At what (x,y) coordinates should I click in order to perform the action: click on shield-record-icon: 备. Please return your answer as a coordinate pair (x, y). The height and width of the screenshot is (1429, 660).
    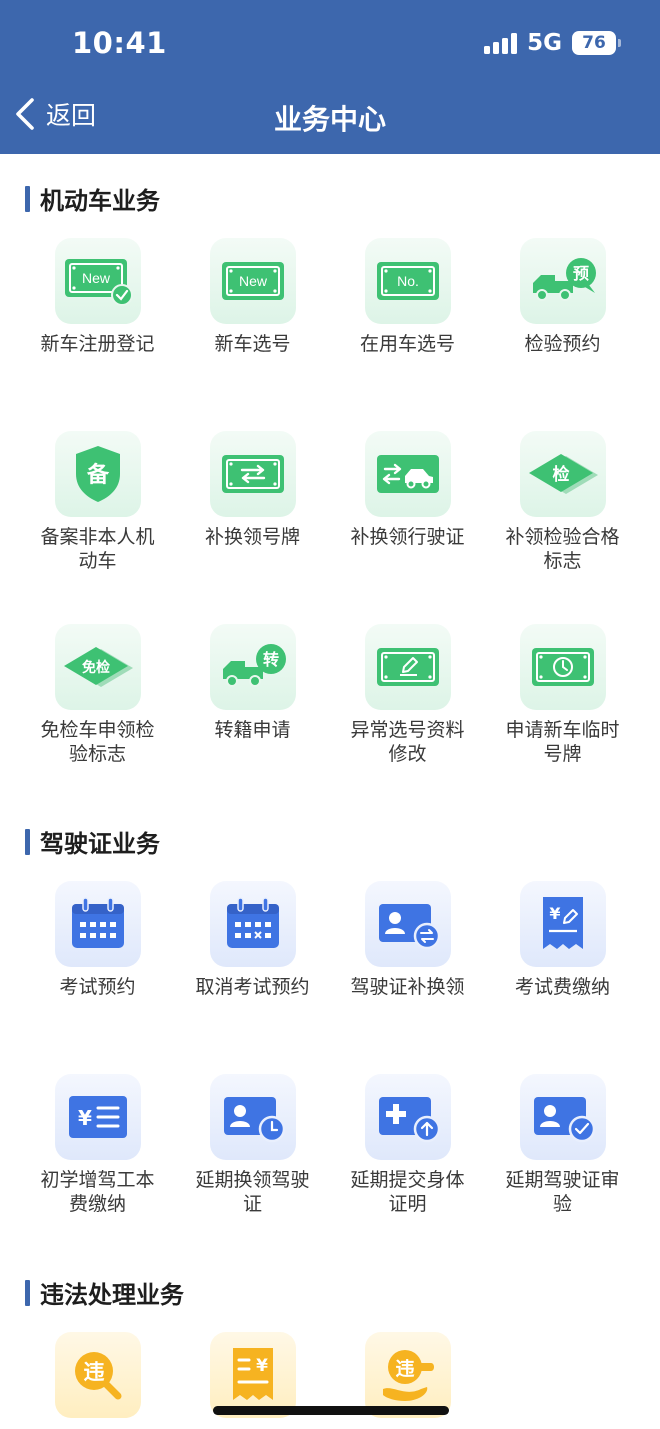
    Looking at the image, I should click on (97, 474).